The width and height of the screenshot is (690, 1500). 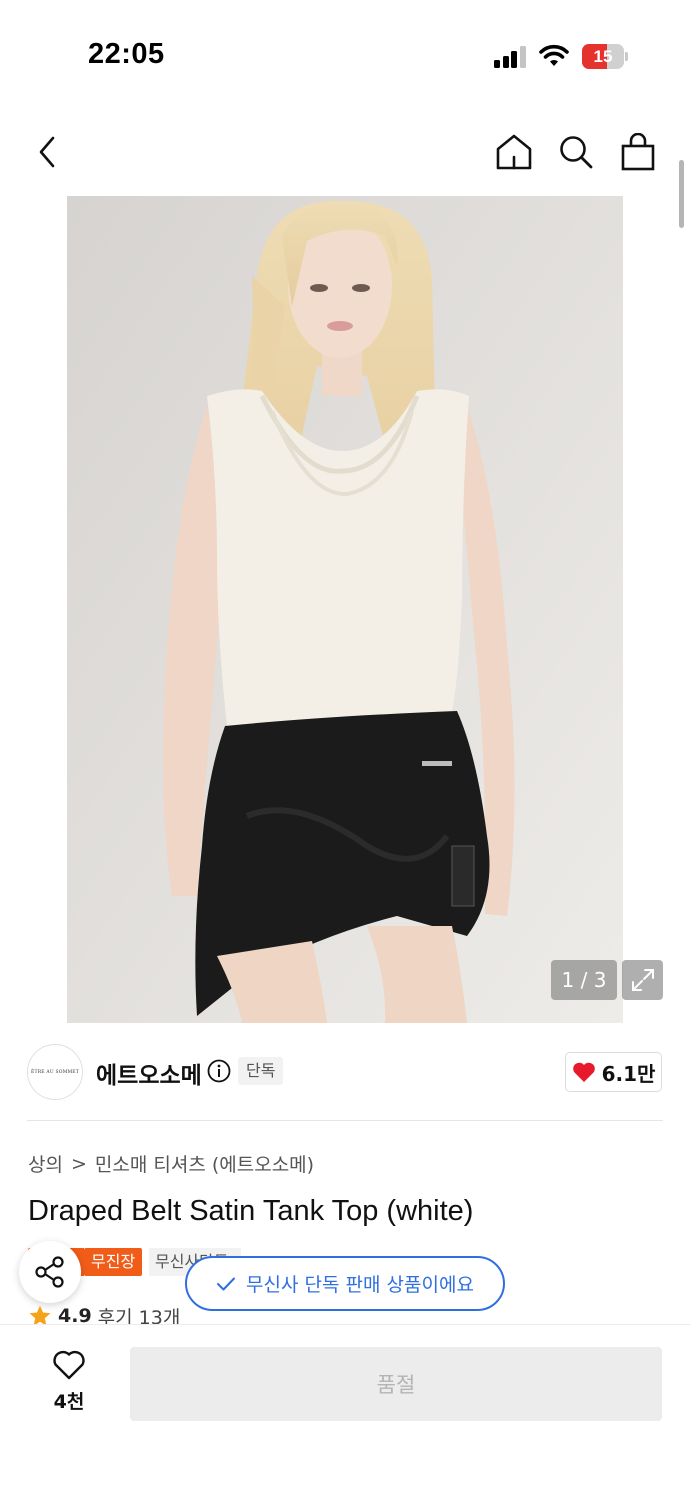 I want to click on shopping-bag-icon, so click(x=638, y=152).